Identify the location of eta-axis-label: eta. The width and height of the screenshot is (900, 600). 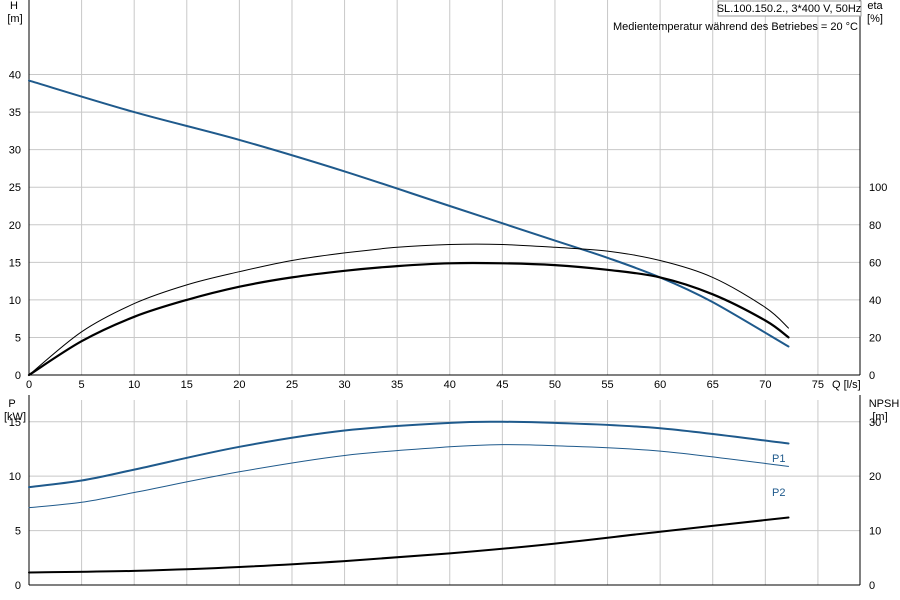
(875, 6).